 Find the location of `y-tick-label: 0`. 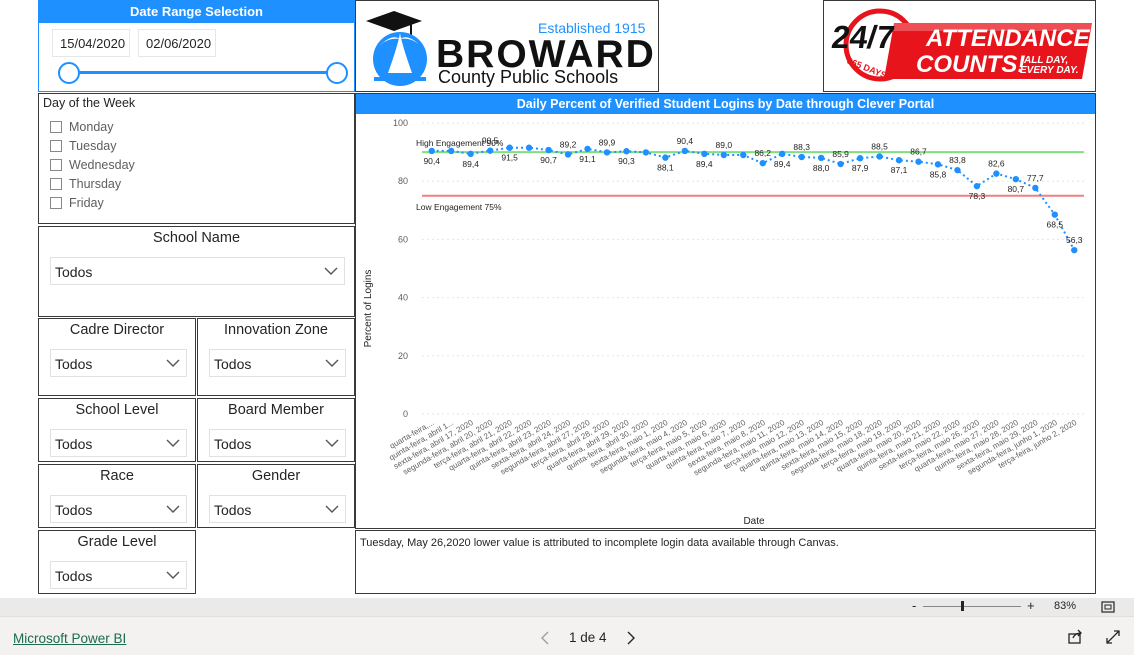

y-tick-label: 0 is located at coordinates (405, 414).